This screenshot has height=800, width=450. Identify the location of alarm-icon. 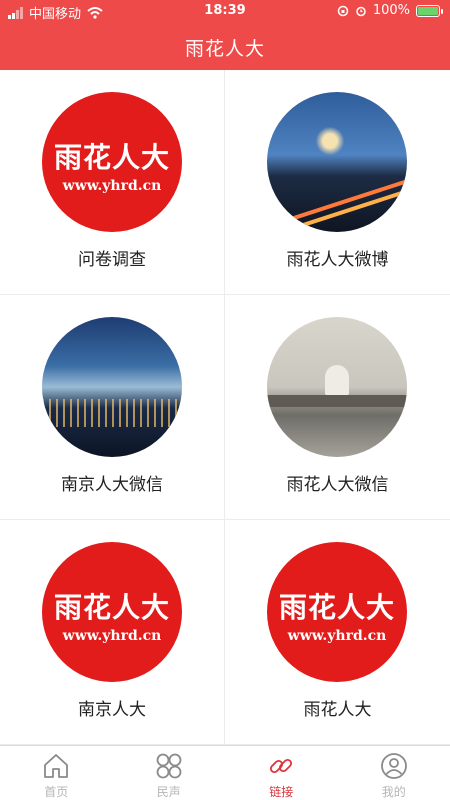
(361, 11).